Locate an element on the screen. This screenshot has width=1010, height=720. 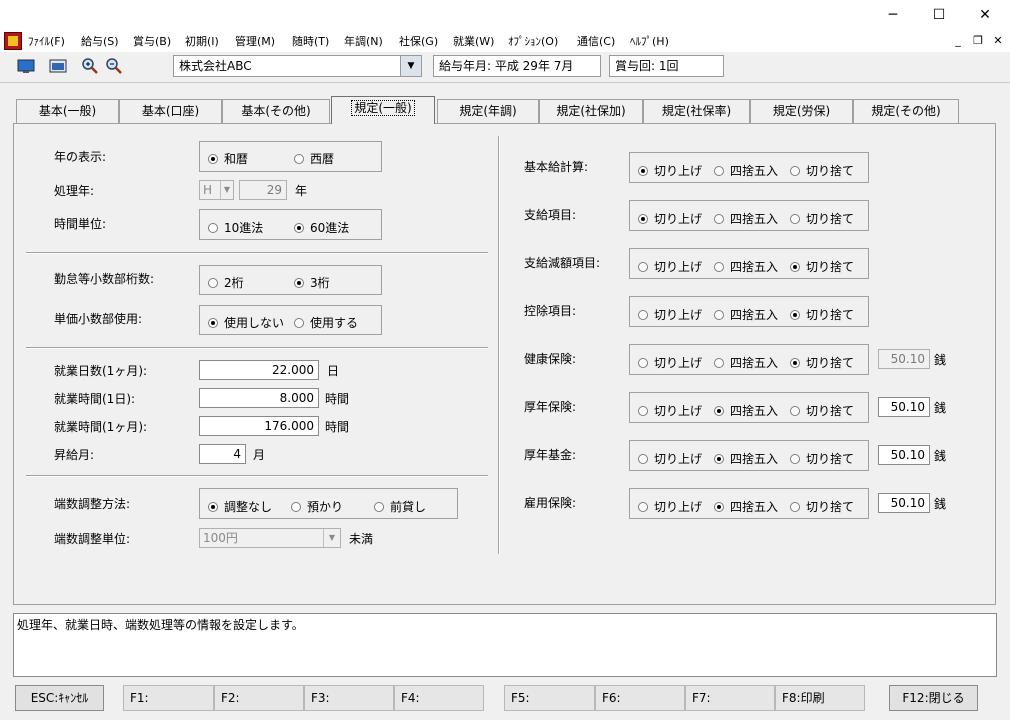
company-name: 株式会社ABC is located at coordinates (215, 66).